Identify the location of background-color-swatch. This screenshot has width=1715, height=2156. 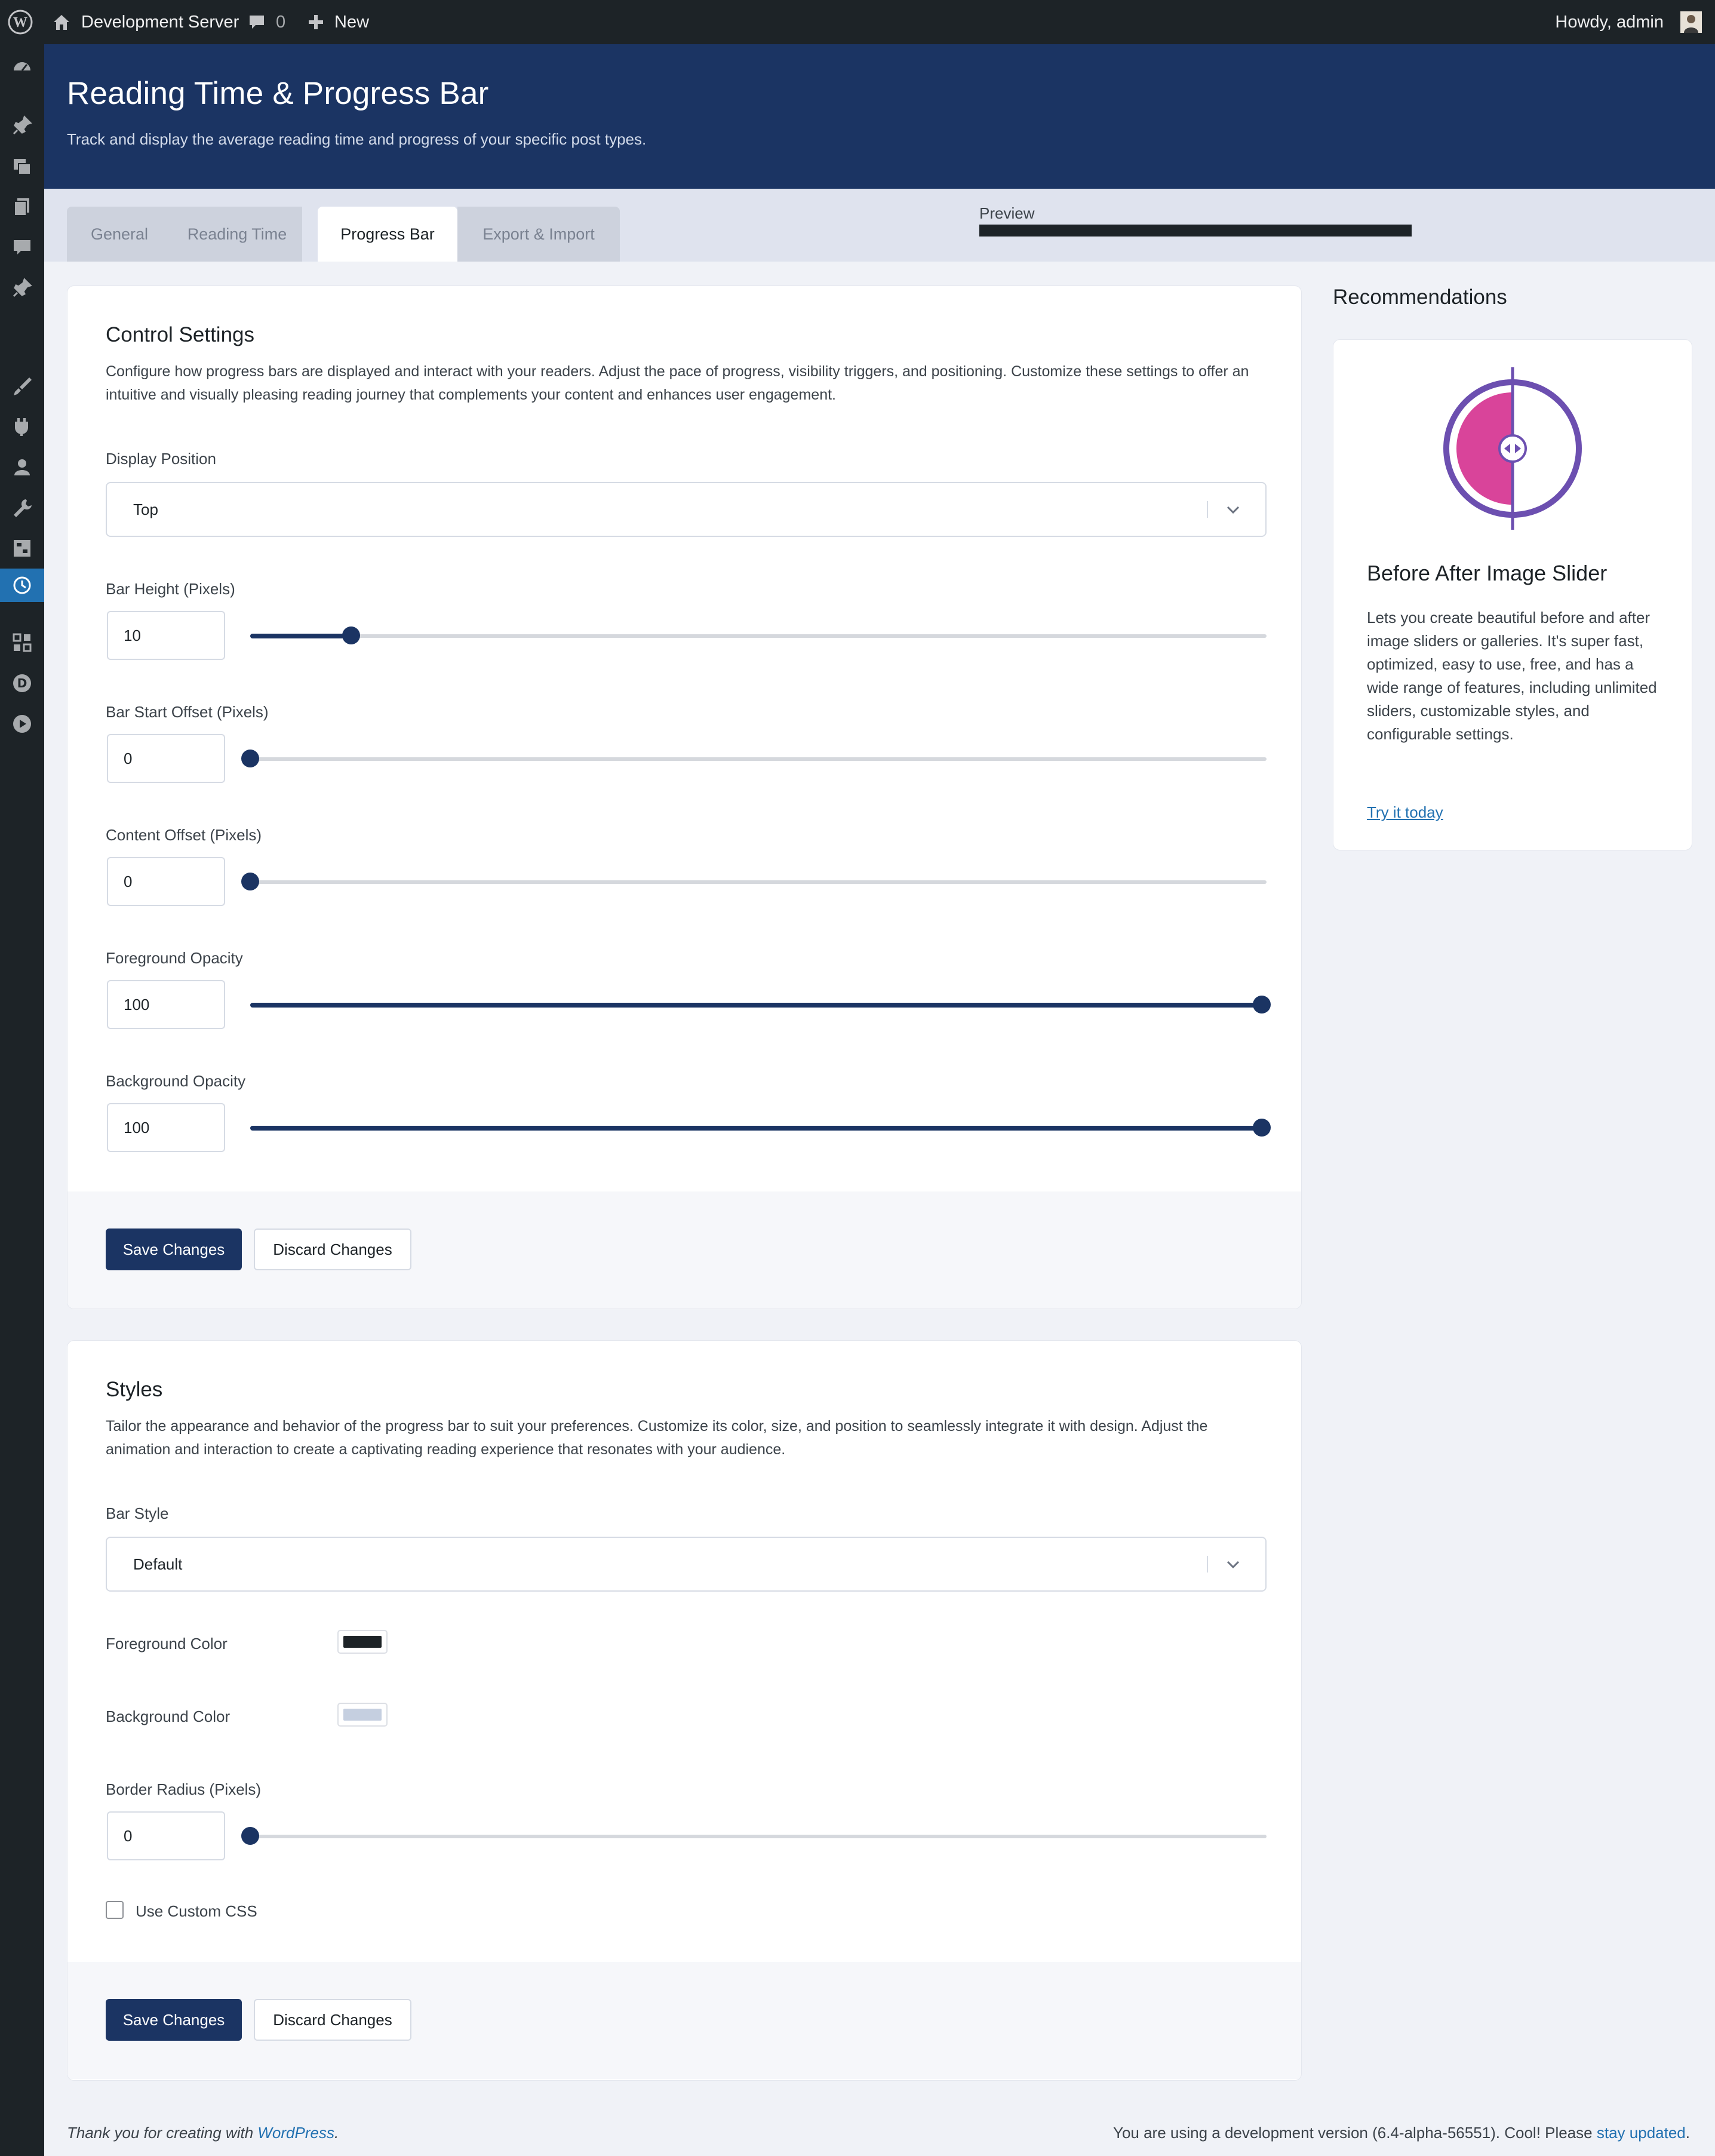
(362, 1715).